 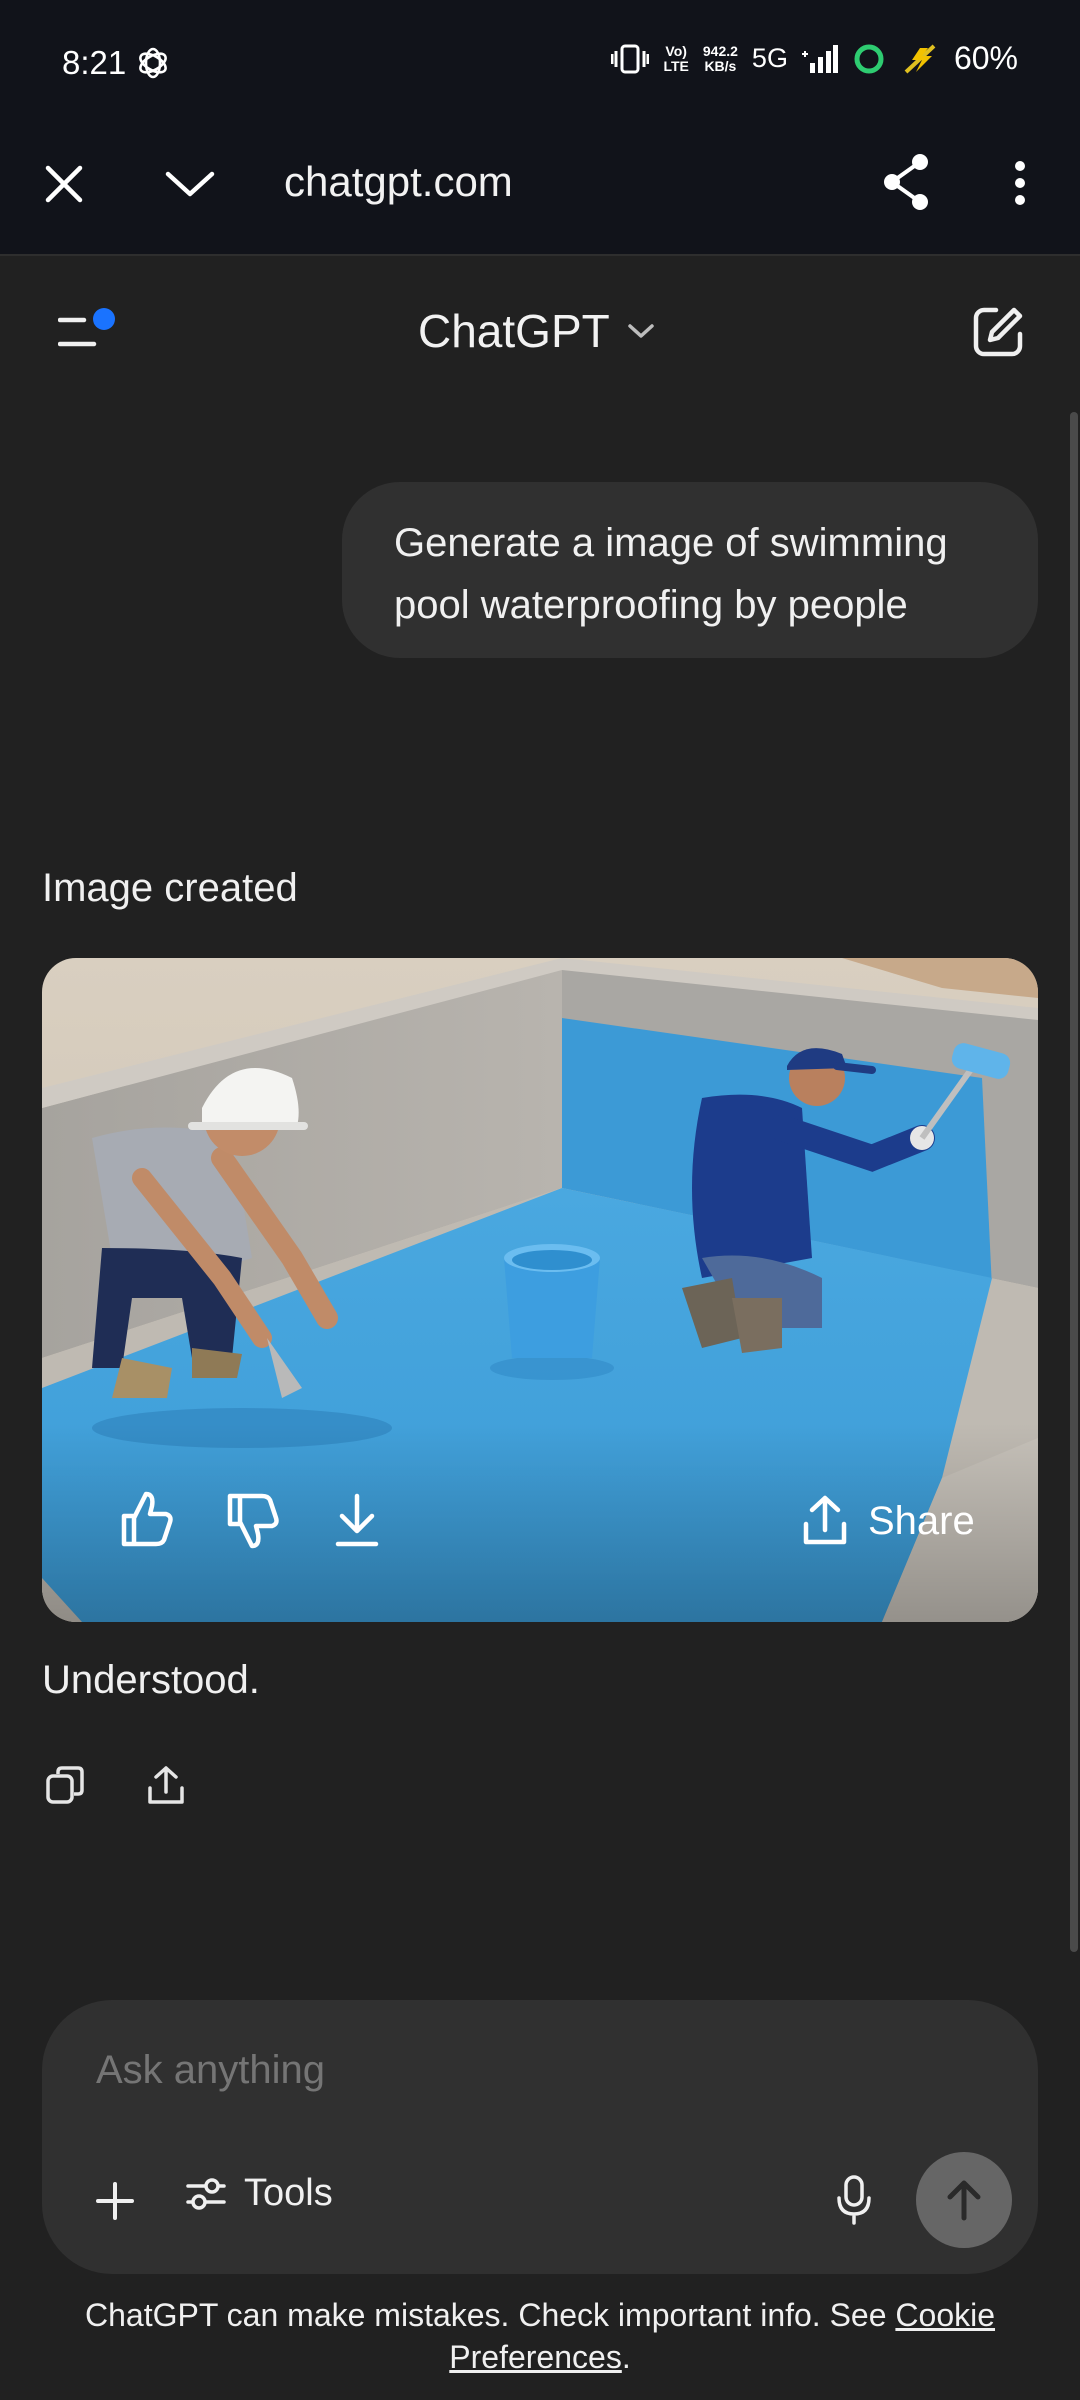 I want to click on share-icon, so click(x=906, y=182).